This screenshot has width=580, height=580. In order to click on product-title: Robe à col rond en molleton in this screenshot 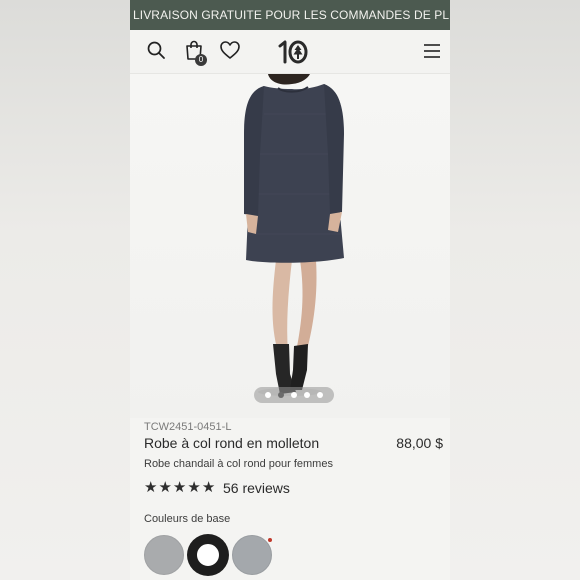, I will do `click(232, 443)`.